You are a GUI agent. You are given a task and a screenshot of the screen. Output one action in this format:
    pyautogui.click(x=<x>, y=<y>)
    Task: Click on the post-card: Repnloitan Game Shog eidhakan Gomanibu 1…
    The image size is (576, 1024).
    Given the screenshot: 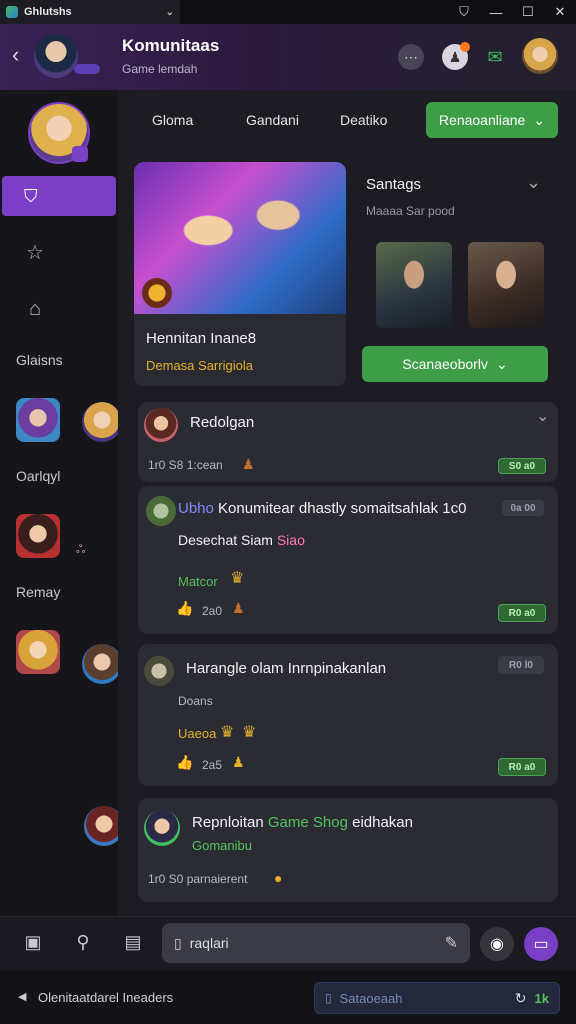 What is the action you would take?
    pyautogui.click(x=348, y=850)
    